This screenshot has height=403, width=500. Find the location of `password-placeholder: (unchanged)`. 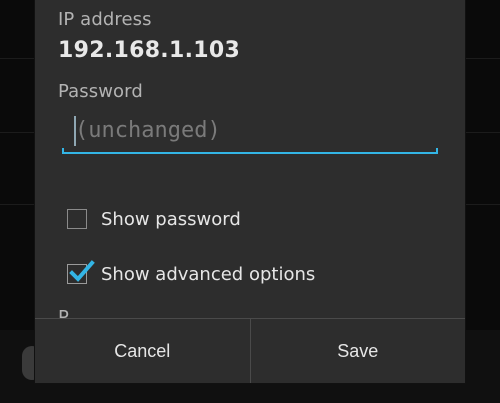

password-placeholder: (unchanged) is located at coordinates (148, 130).